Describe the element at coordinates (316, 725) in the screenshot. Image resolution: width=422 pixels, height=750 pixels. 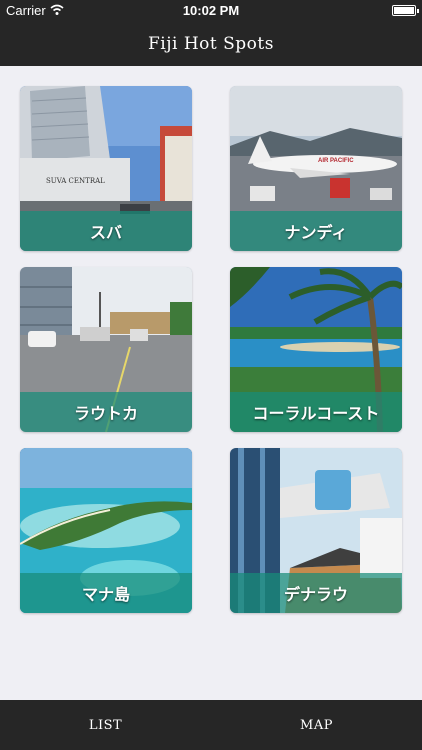
I see `tab-map: MAP` at that location.